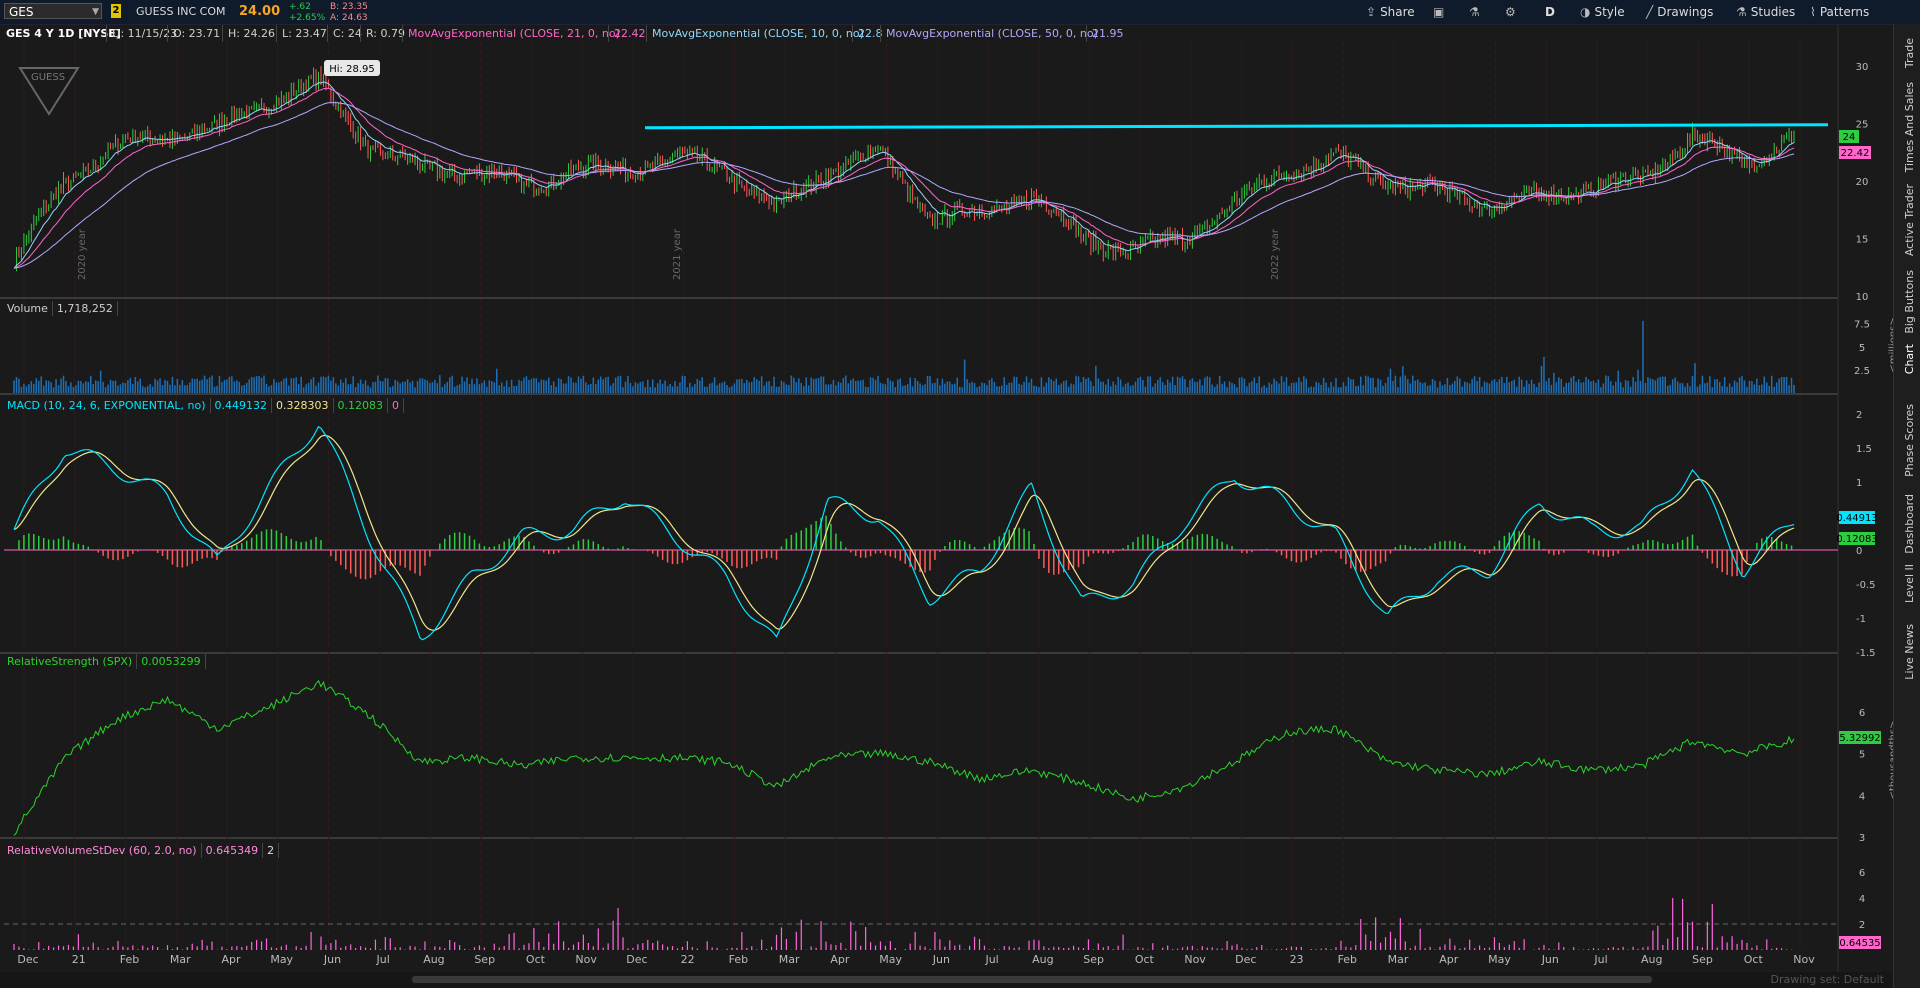 This screenshot has height=988, width=1920. What do you see at coordinates (867, 33) in the screenshot?
I see `ema10-value: 22.8` at bounding box center [867, 33].